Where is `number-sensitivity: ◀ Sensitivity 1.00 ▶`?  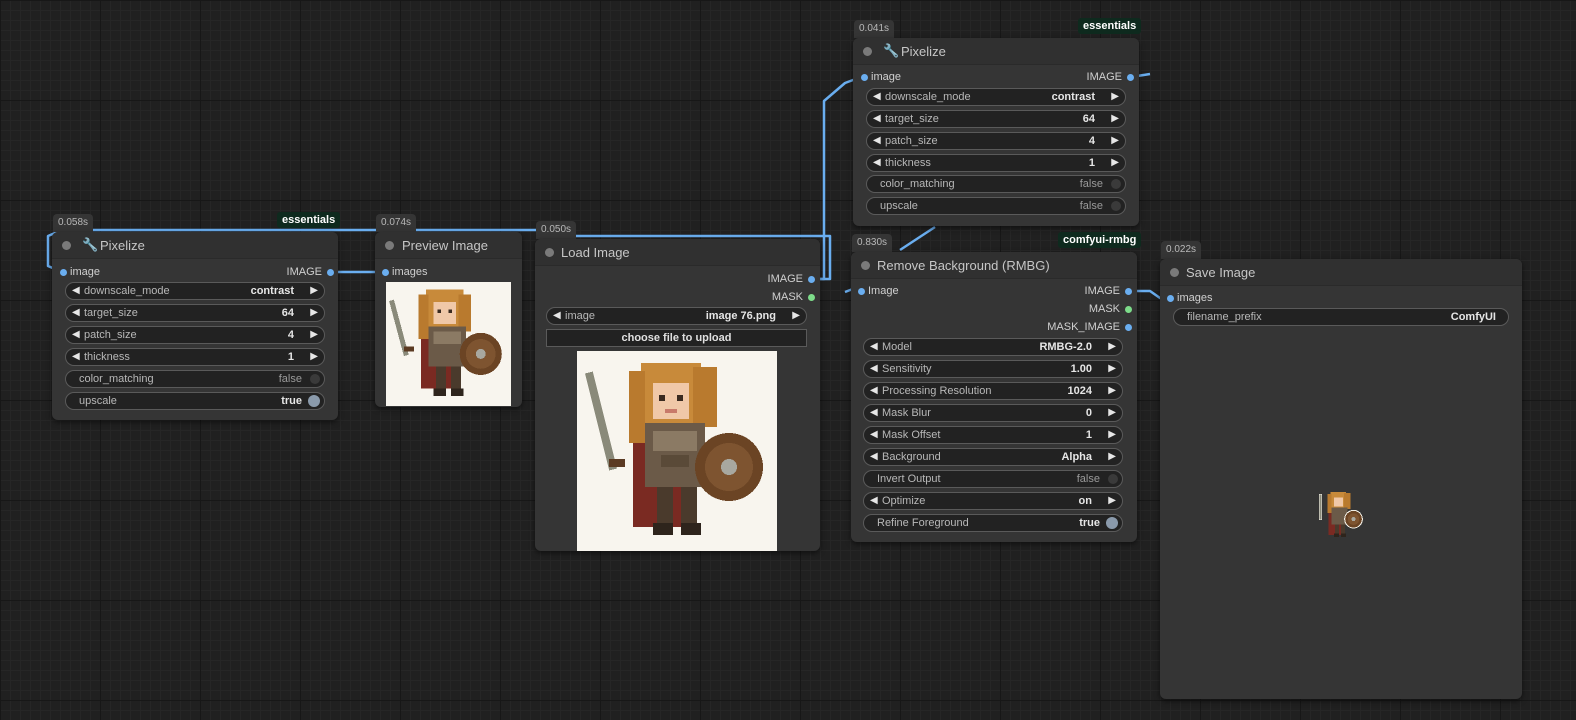 number-sensitivity: ◀ Sensitivity 1.00 ▶ is located at coordinates (993, 369).